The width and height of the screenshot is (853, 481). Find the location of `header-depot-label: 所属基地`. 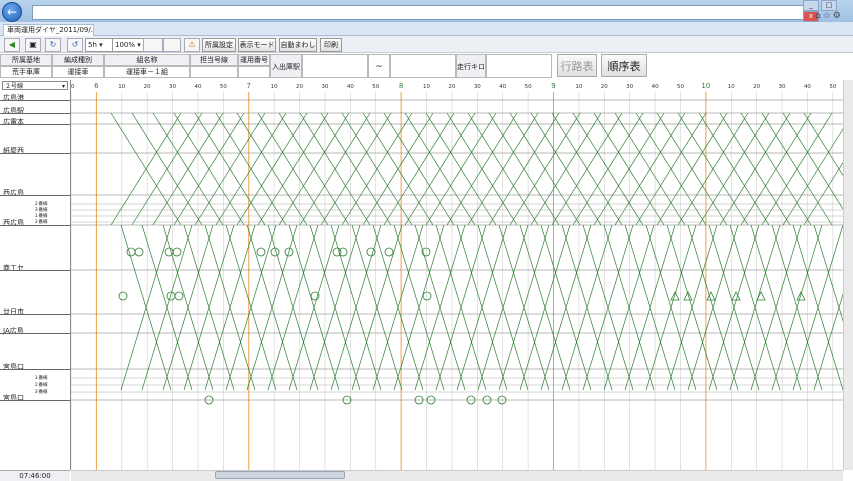

header-depot-label: 所属基地 is located at coordinates (26, 60).